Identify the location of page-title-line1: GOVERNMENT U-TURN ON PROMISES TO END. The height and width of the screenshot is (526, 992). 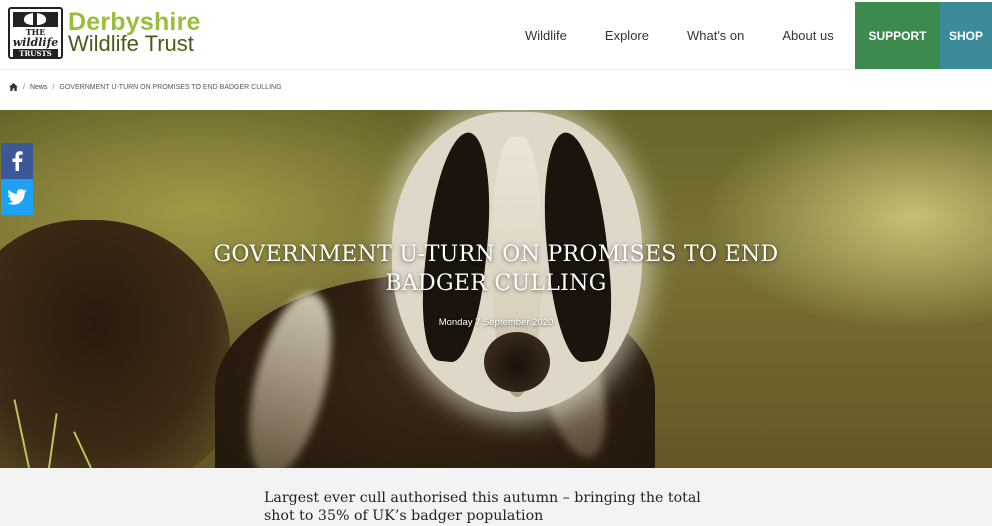
(496, 254).